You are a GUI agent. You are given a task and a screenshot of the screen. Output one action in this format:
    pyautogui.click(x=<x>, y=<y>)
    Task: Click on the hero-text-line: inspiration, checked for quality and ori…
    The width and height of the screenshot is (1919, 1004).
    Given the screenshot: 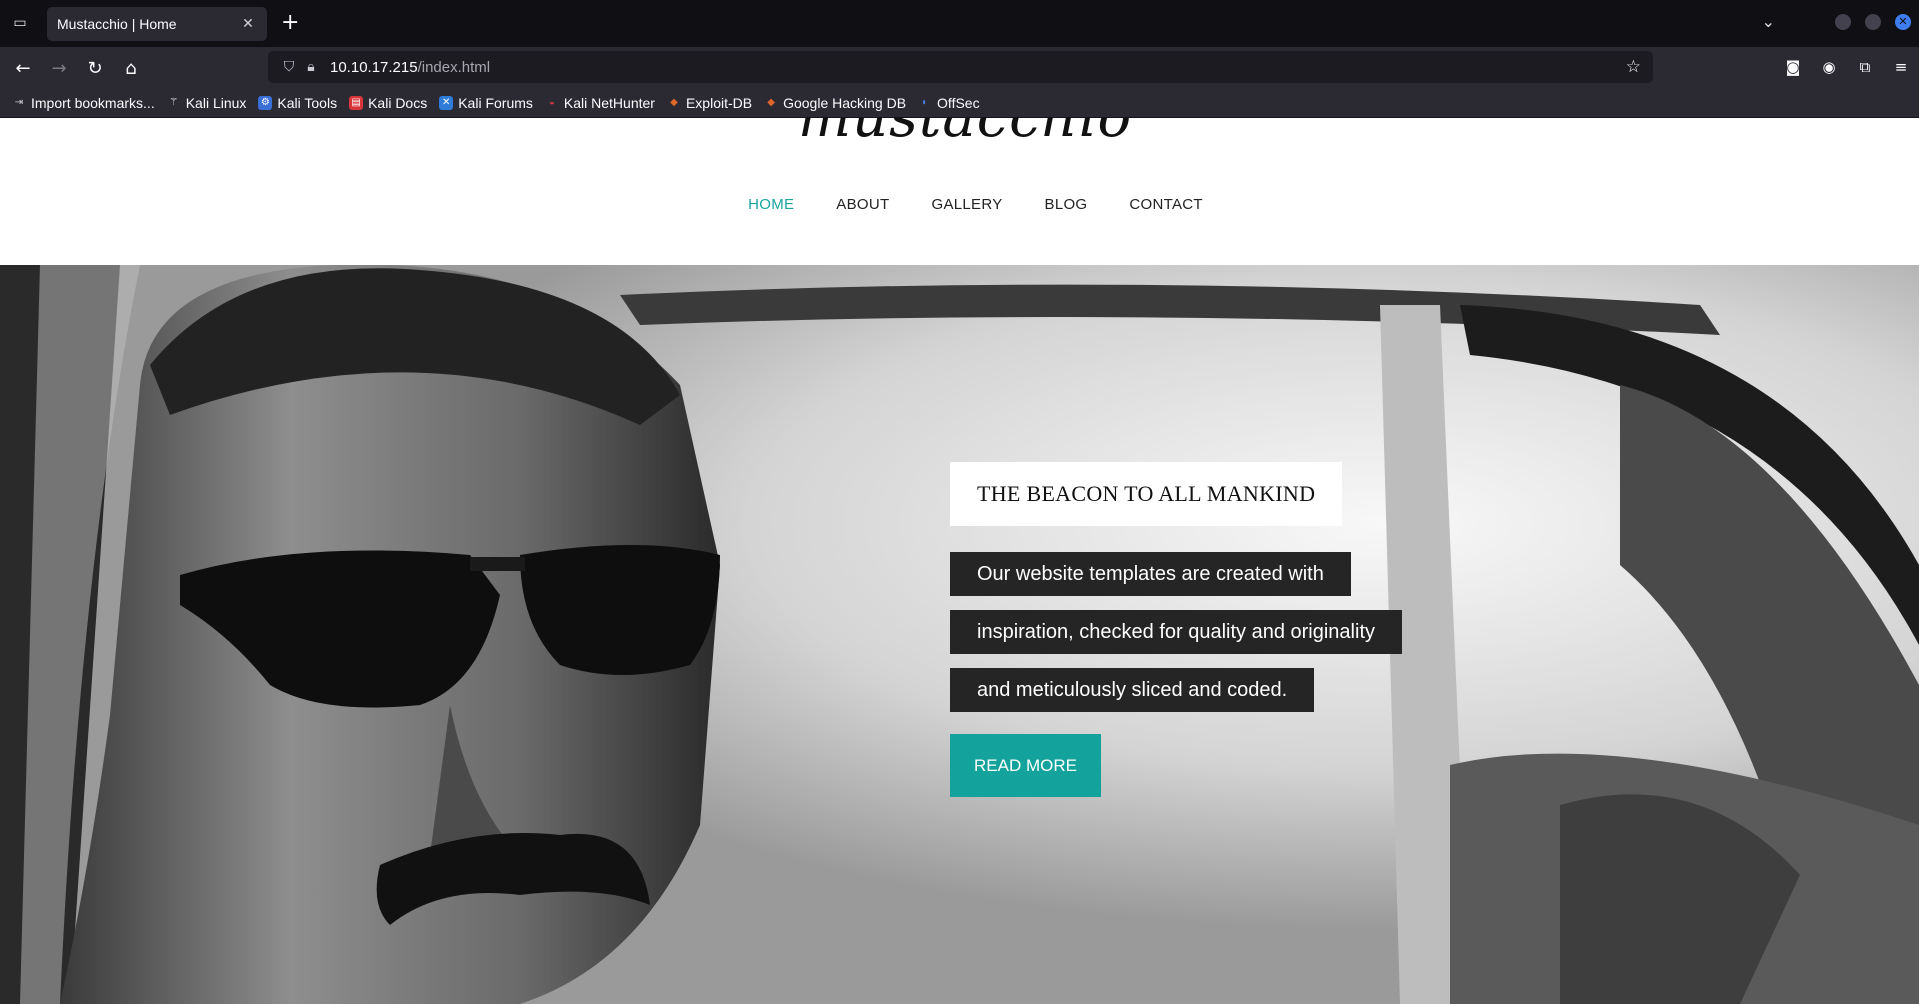 What is the action you would take?
    pyautogui.click(x=1176, y=632)
    